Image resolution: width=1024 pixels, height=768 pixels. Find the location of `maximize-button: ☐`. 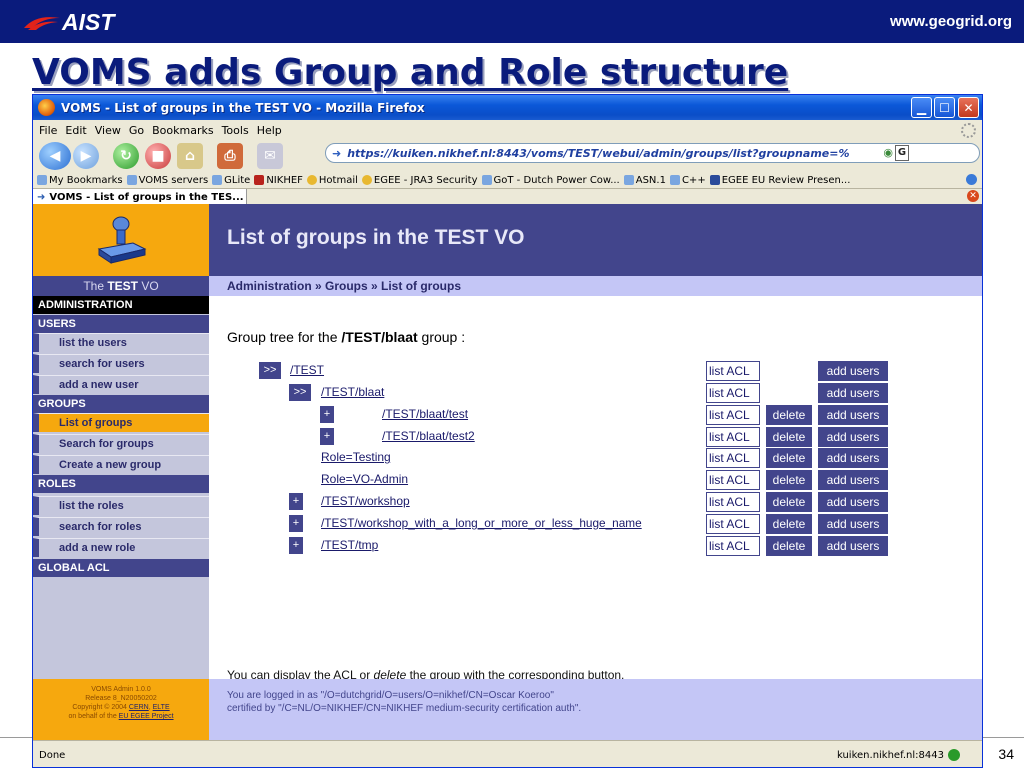

maximize-button: ☐ is located at coordinates (944, 107).